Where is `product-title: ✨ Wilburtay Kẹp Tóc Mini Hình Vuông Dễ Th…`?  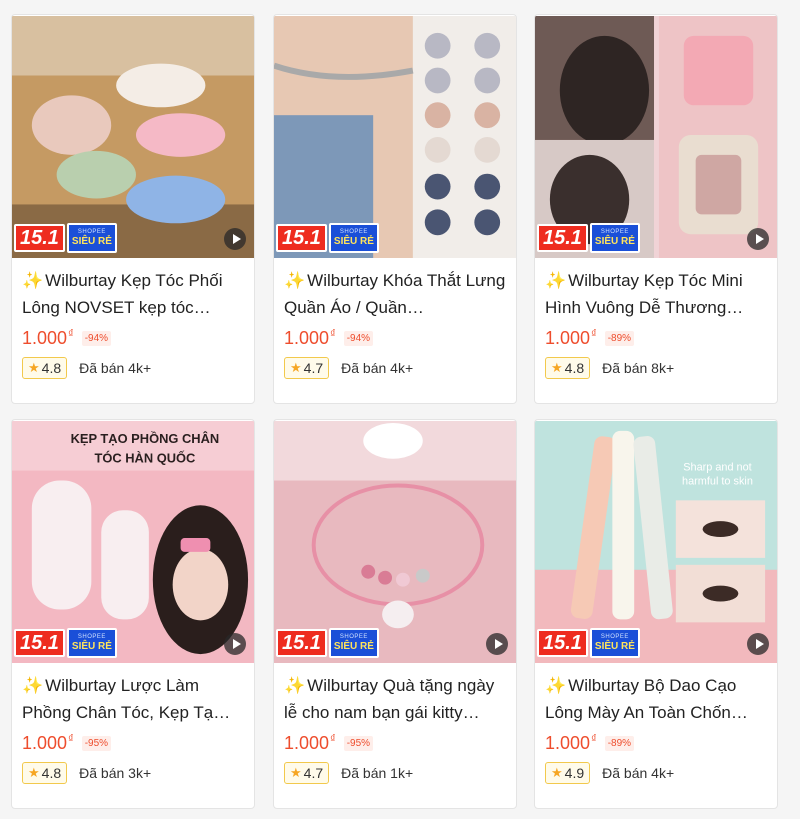 product-title: ✨ Wilburtay Kẹp Tóc Mini Hình Vuông Dễ Th… is located at coordinates (656, 294).